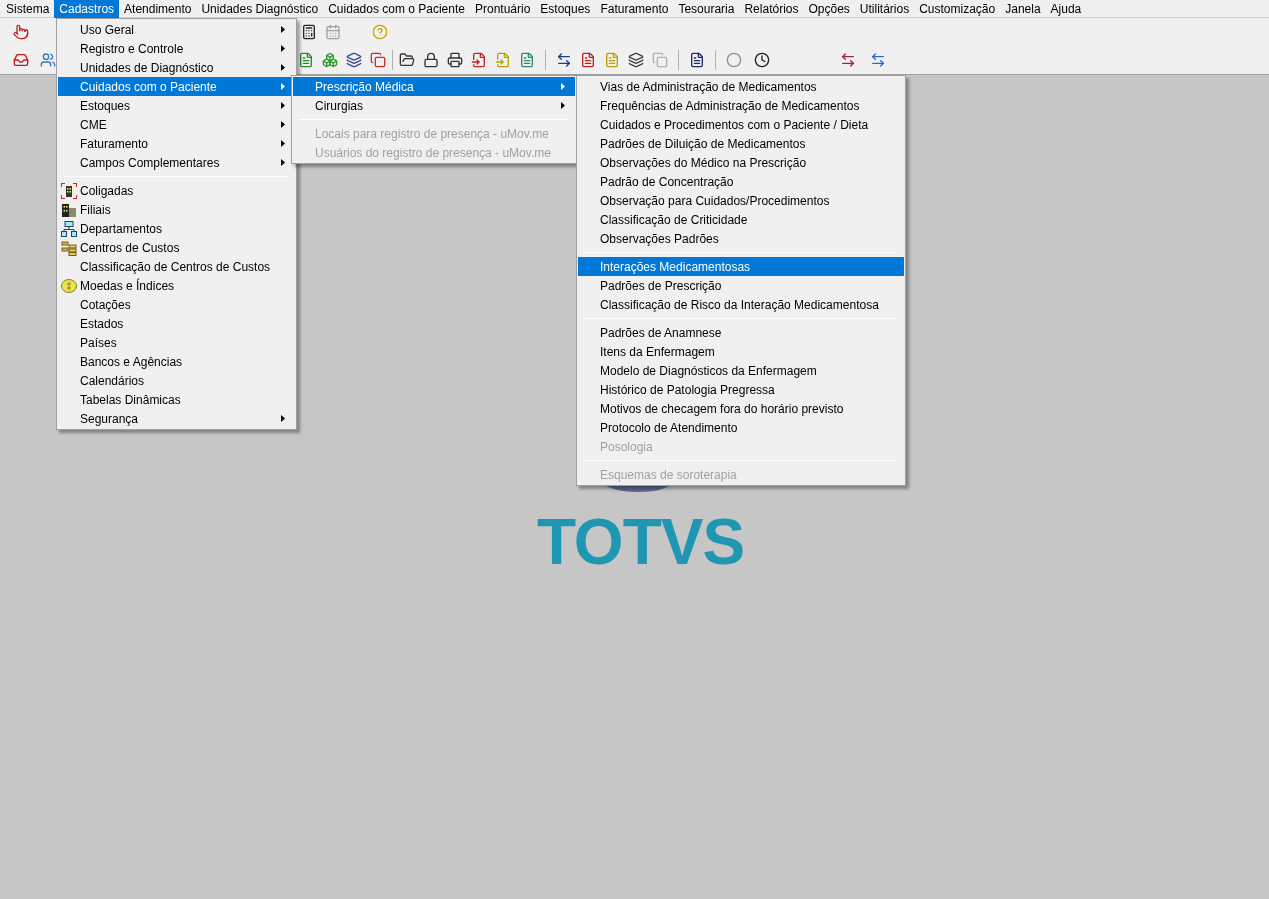  Describe the element at coordinates (176, 266) in the screenshot. I see `menu-item: Classificação de Centros de Custos` at that location.